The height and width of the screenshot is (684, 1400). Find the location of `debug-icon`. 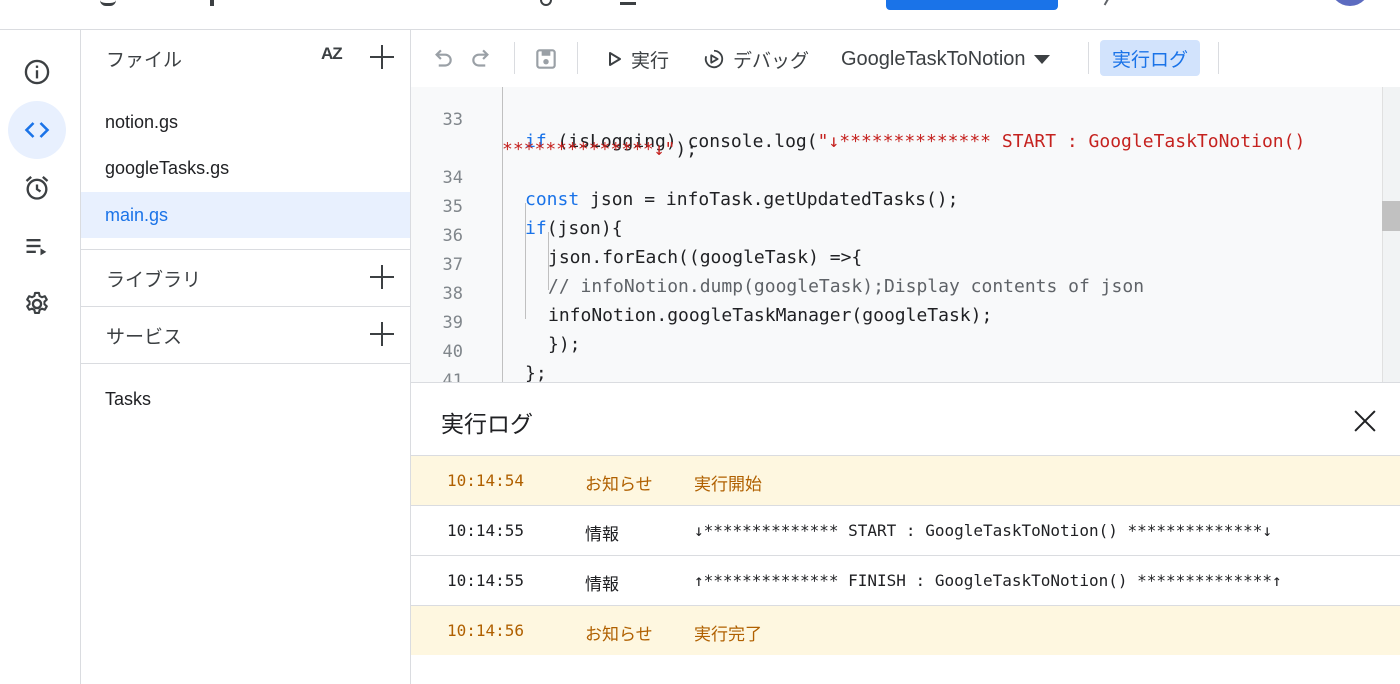

debug-icon is located at coordinates (714, 59).